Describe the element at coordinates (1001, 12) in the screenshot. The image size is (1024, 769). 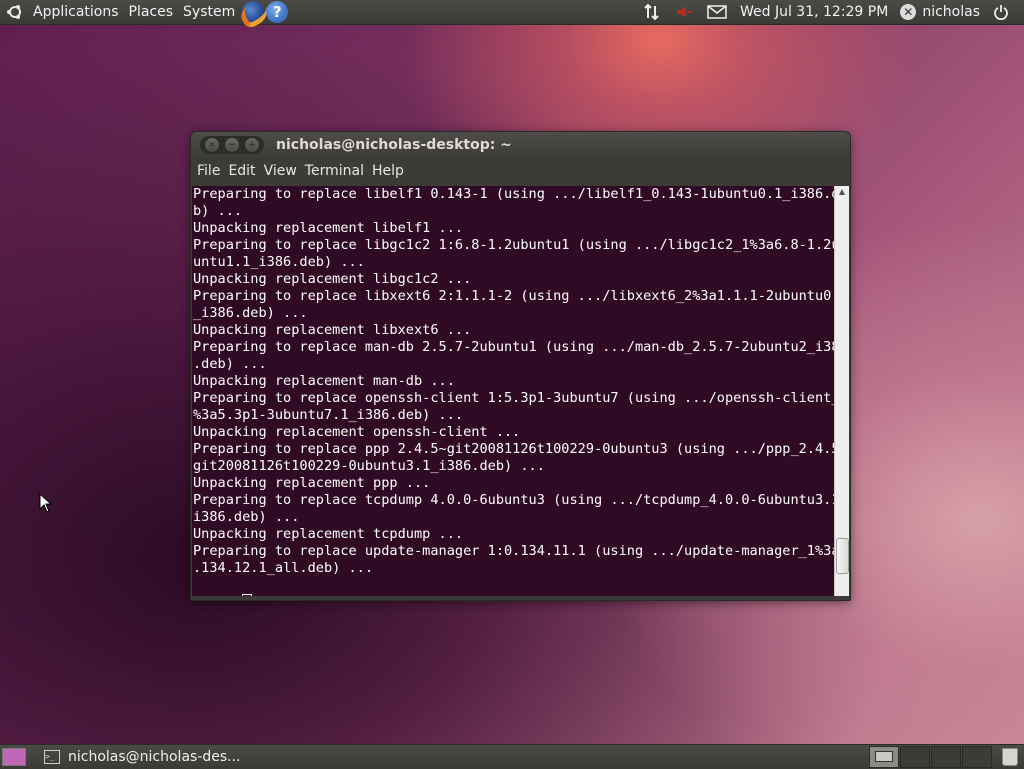
I see `power-icon` at that location.